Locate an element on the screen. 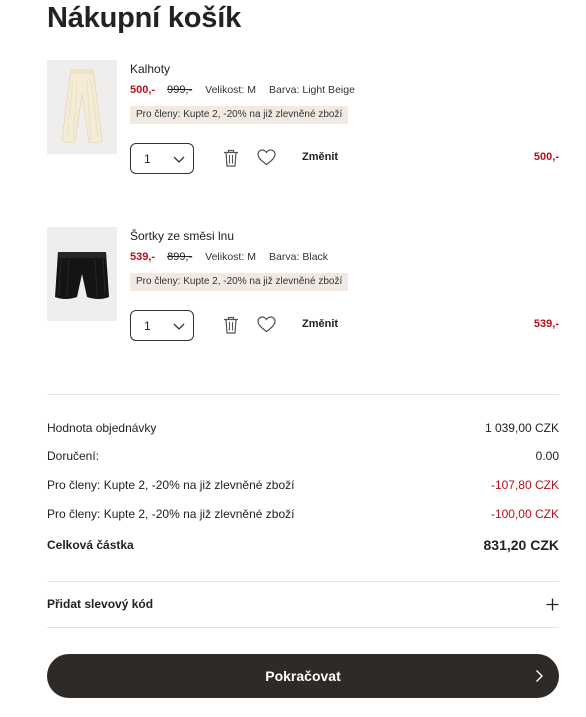  add-discount-code: Přidat slevový kód is located at coordinates (303, 604).